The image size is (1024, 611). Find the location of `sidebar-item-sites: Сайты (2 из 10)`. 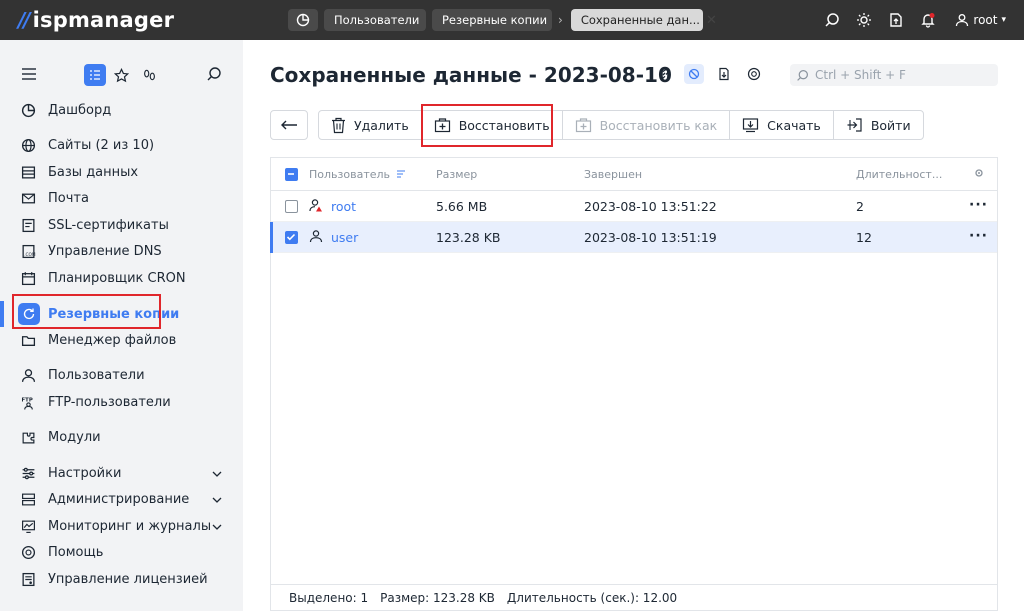

sidebar-item-sites: Сайты (2 из 10) is located at coordinates (121, 145).